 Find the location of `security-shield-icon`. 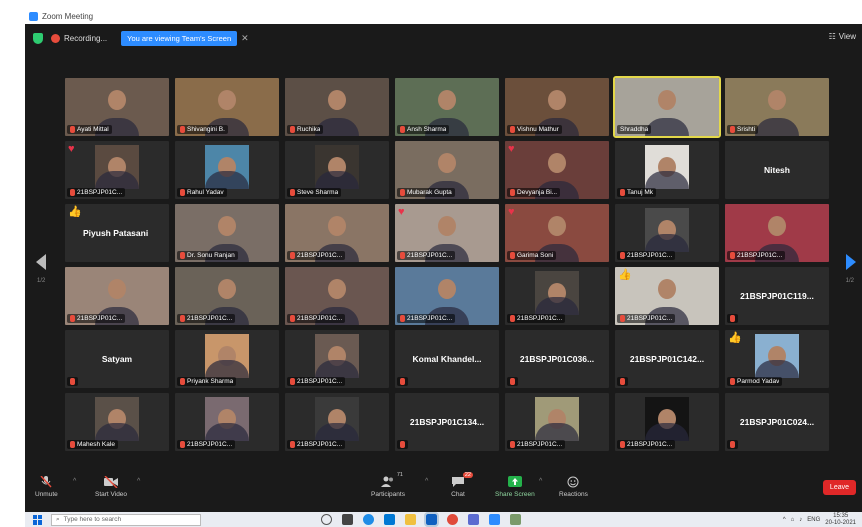

security-shield-icon is located at coordinates (38, 38).